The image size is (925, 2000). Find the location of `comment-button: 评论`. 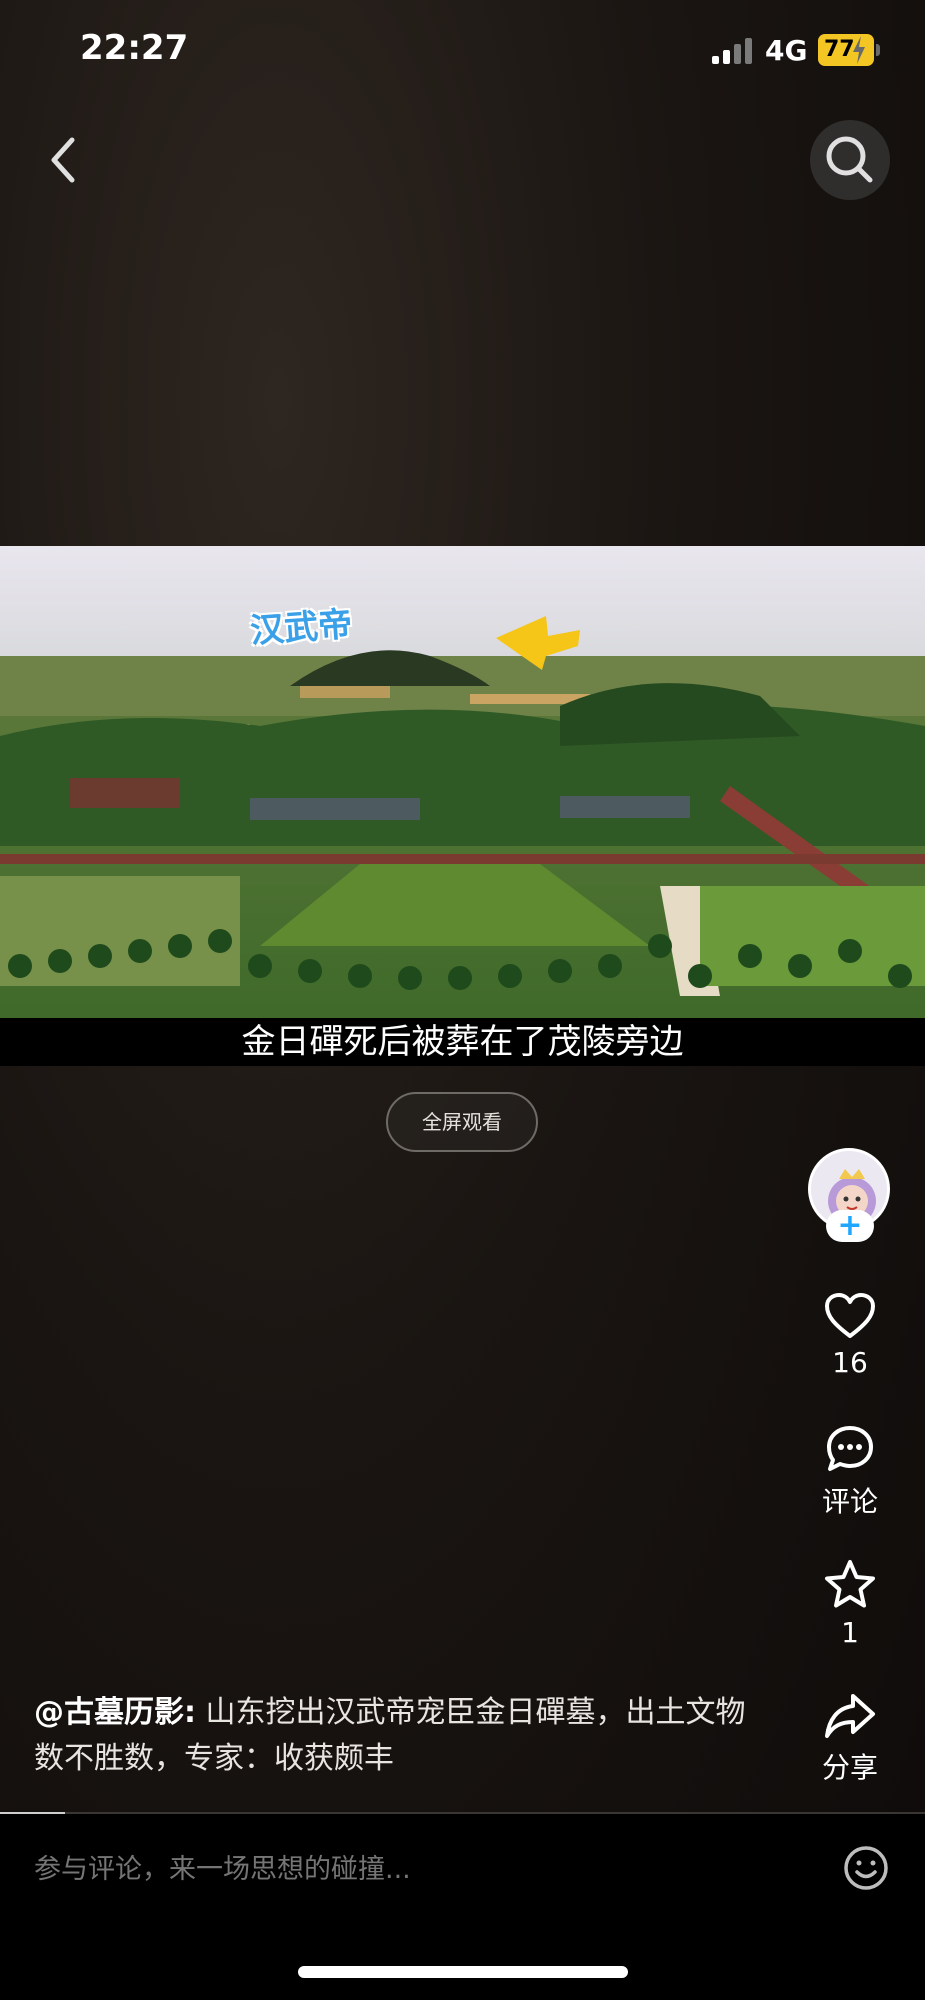

comment-button: 评论 is located at coordinates (850, 1472).